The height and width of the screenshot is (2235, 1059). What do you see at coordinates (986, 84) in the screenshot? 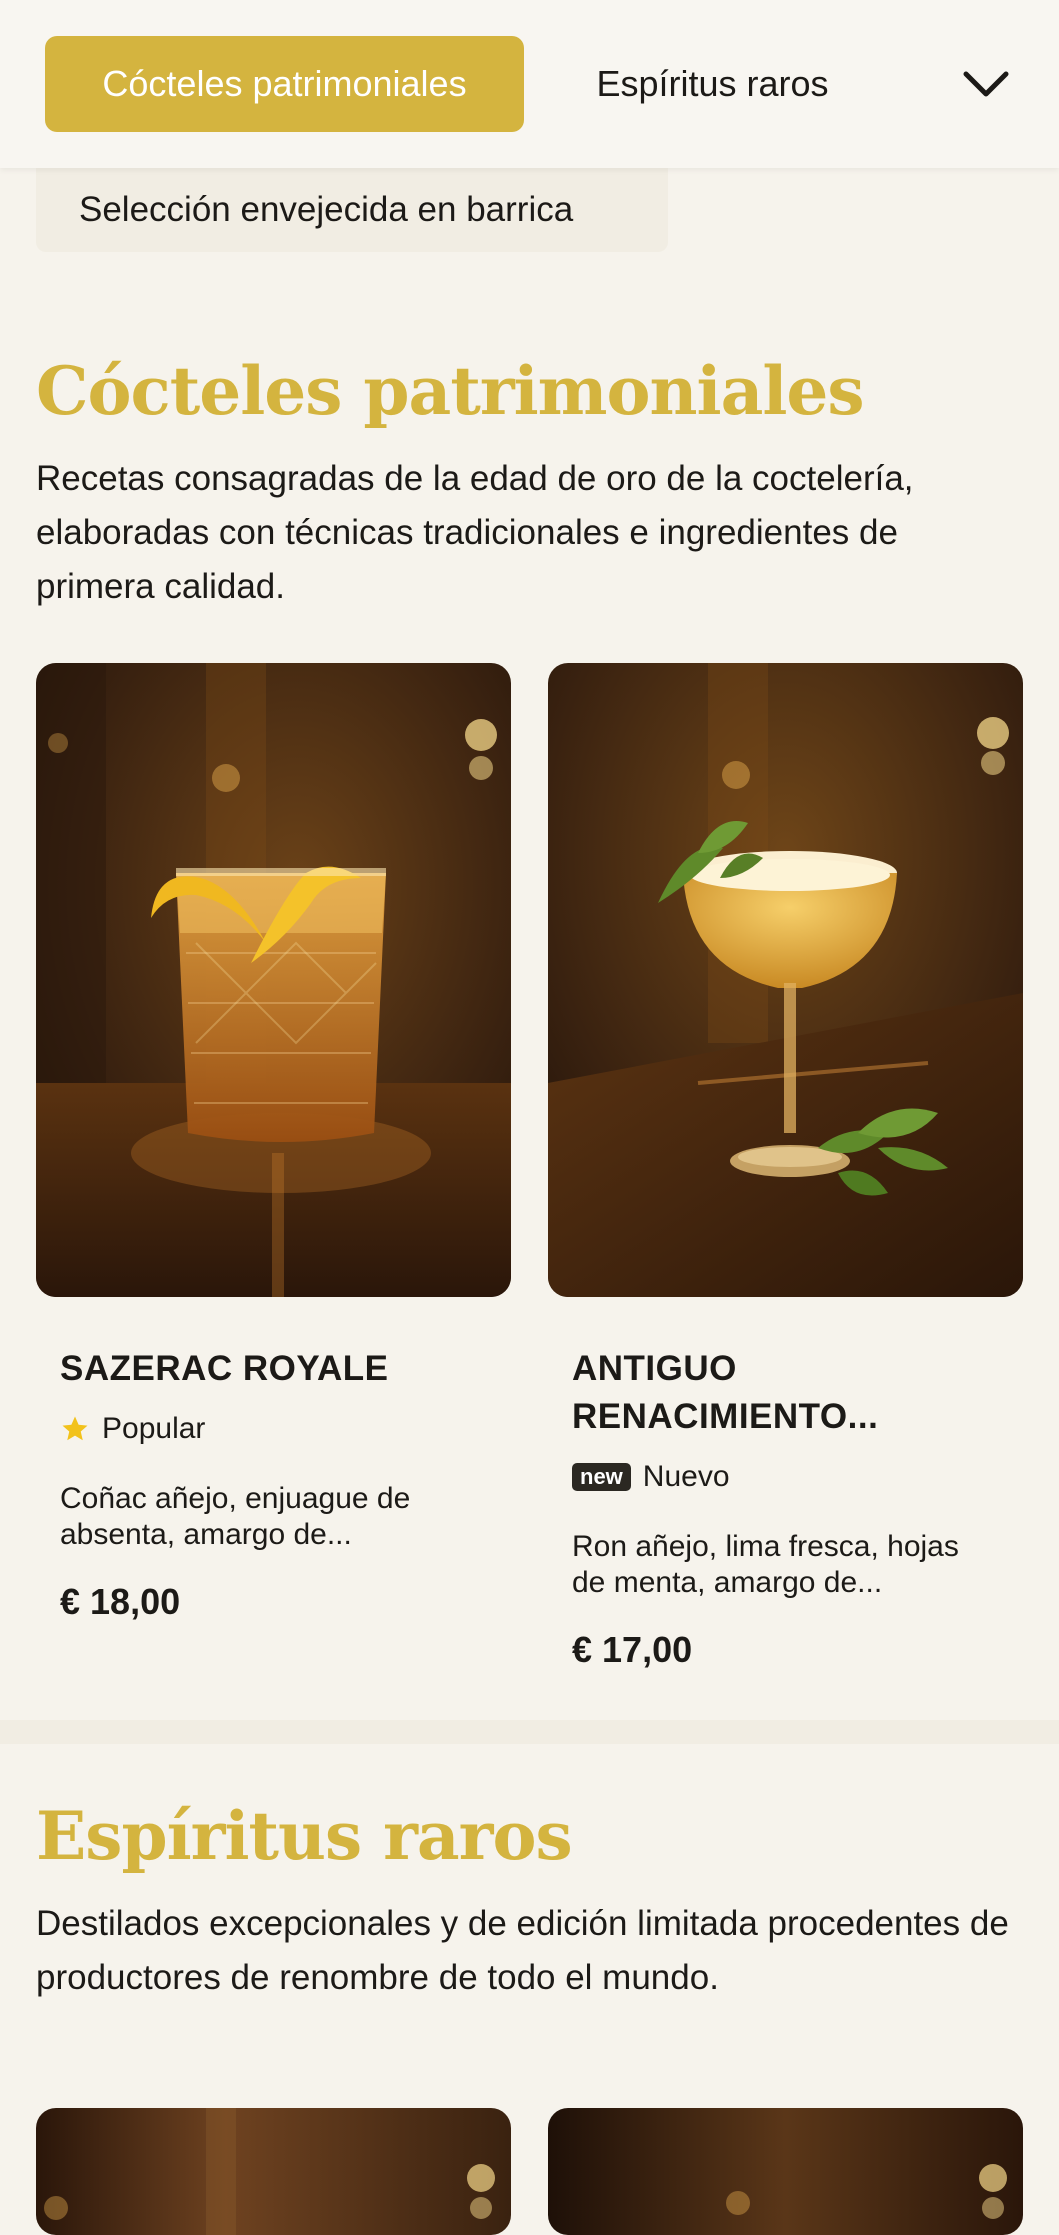
I see `chevron-down-icon` at bounding box center [986, 84].